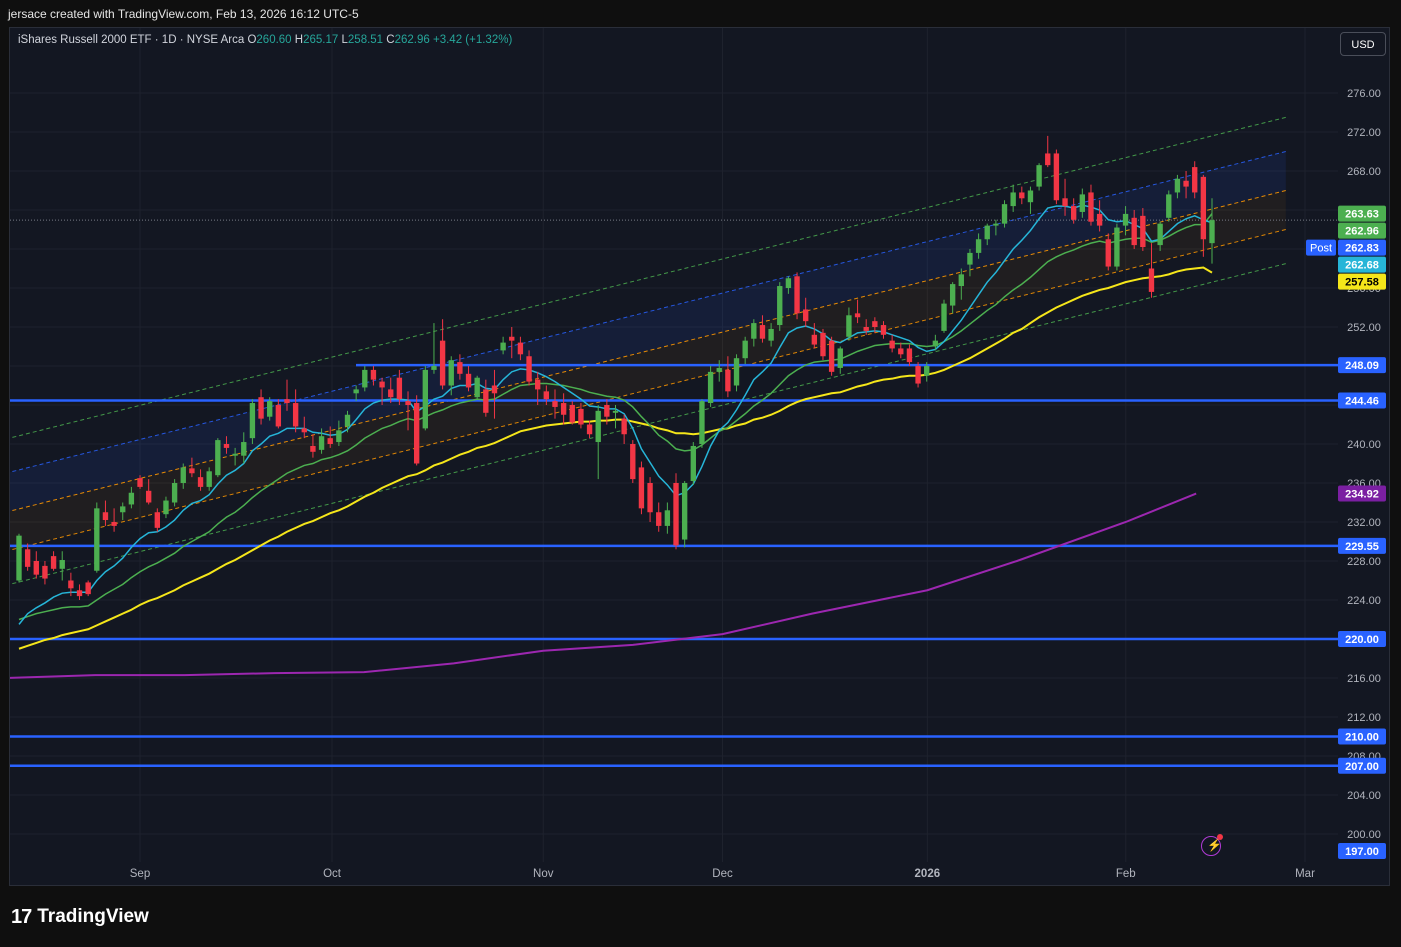 This screenshot has height=947, width=1401. I want to click on y-axis-tick-label: 204.00, so click(1364, 796).